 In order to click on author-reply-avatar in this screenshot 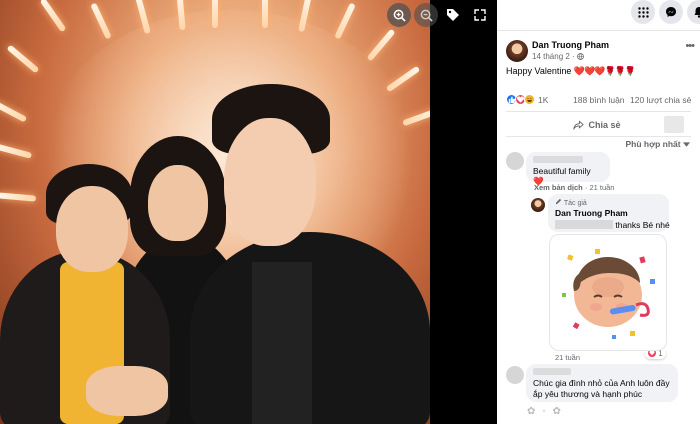, I will do `click(538, 205)`.